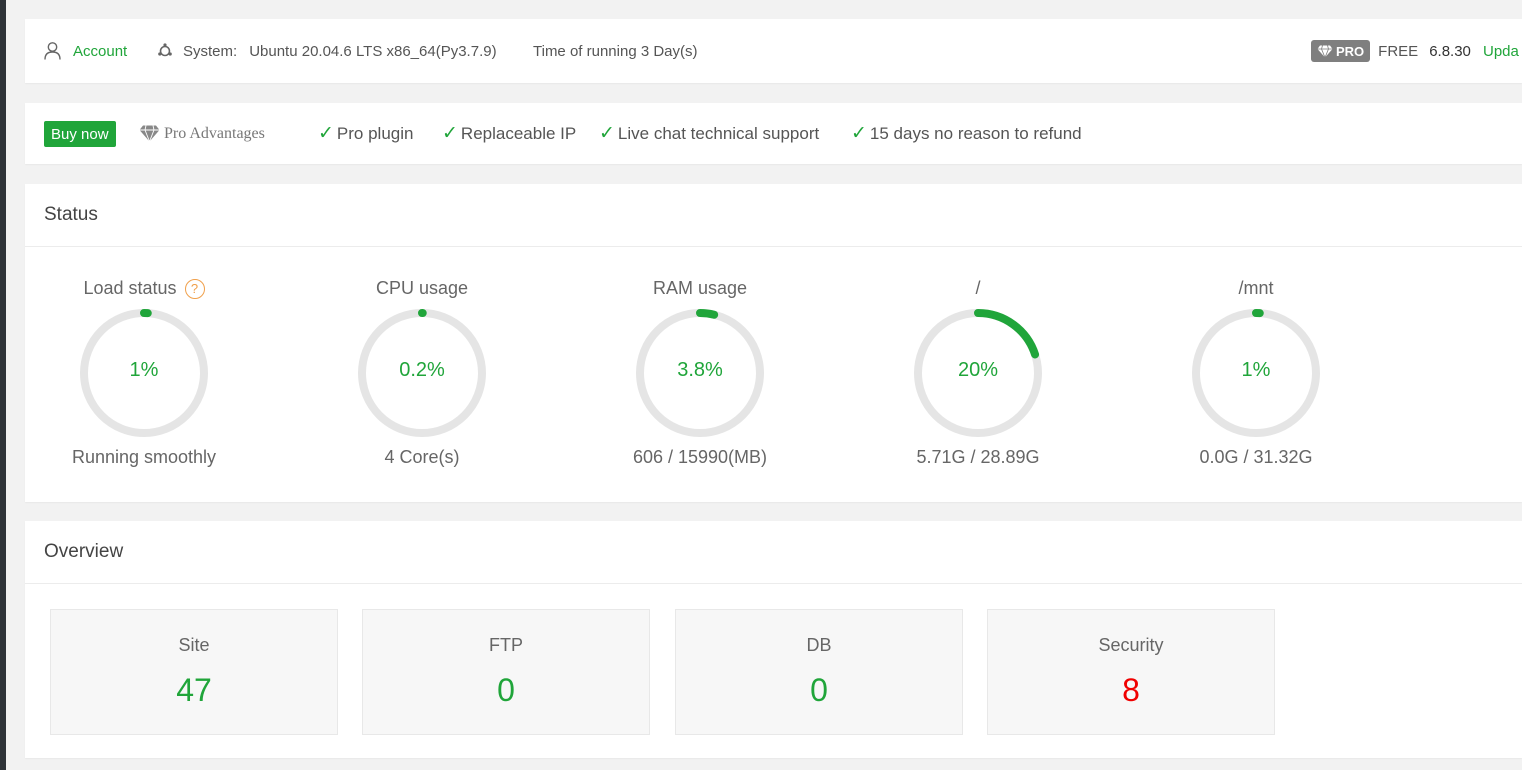  I want to click on gauge-value: 0.2%, so click(422, 370).